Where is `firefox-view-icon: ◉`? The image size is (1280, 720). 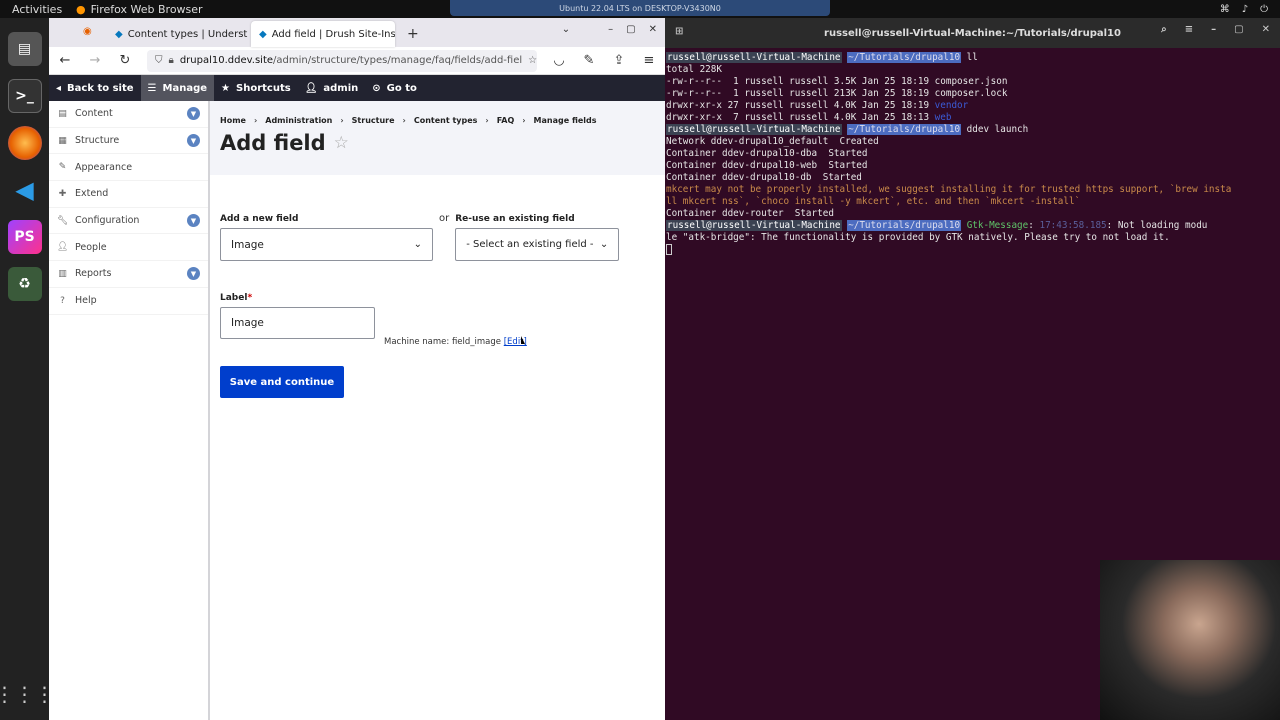 firefox-view-icon: ◉ is located at coordinates (87, 31).